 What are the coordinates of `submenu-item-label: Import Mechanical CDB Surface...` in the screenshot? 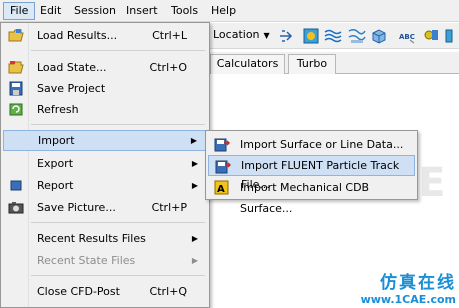 It's located at (305, 198).